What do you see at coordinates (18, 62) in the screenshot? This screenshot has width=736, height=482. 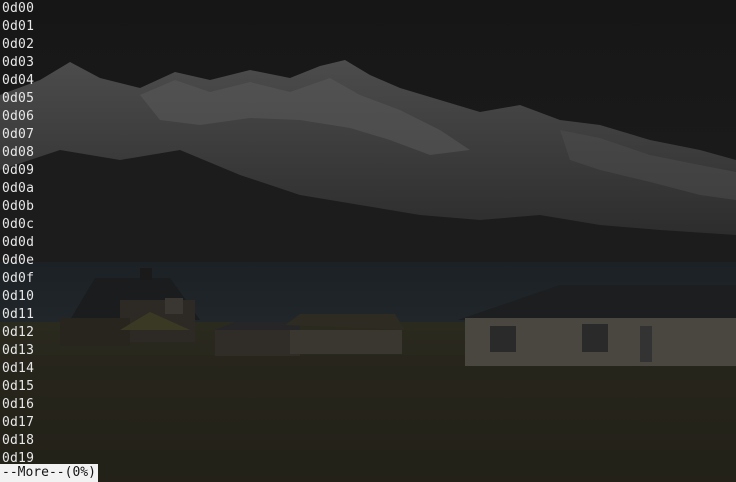 I see `terminal-line: 0d03` at bounding box center [18, 62].